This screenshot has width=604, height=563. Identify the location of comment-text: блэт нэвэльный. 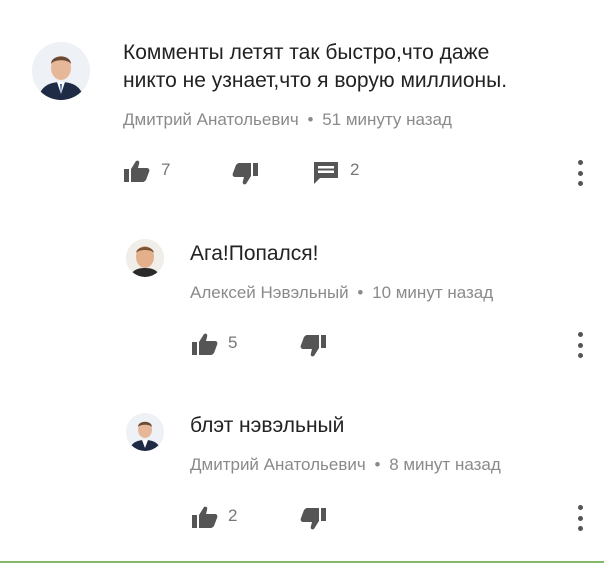
(267, 425).